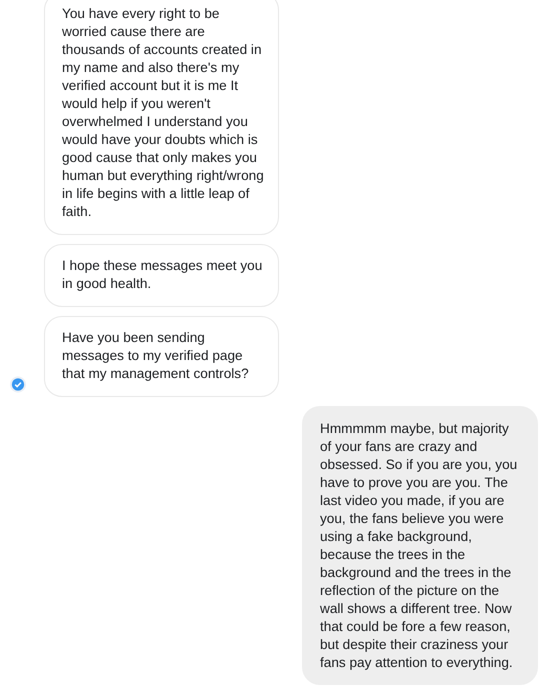 Image resolution: width=559 pixels, height=691 pixels. Describe the element at coordinates (161, 275) in the screenshot. I see `message-bubble: I hope these messages meet you in good health.` at that location.